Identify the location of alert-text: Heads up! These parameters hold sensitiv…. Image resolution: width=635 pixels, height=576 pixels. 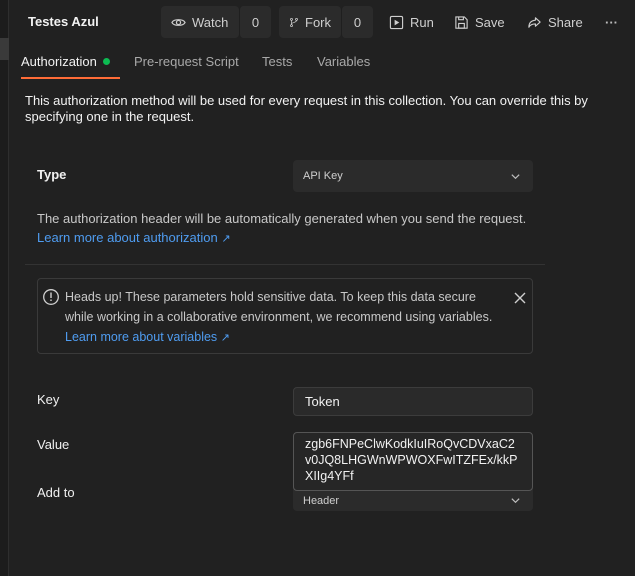
(285, 317).